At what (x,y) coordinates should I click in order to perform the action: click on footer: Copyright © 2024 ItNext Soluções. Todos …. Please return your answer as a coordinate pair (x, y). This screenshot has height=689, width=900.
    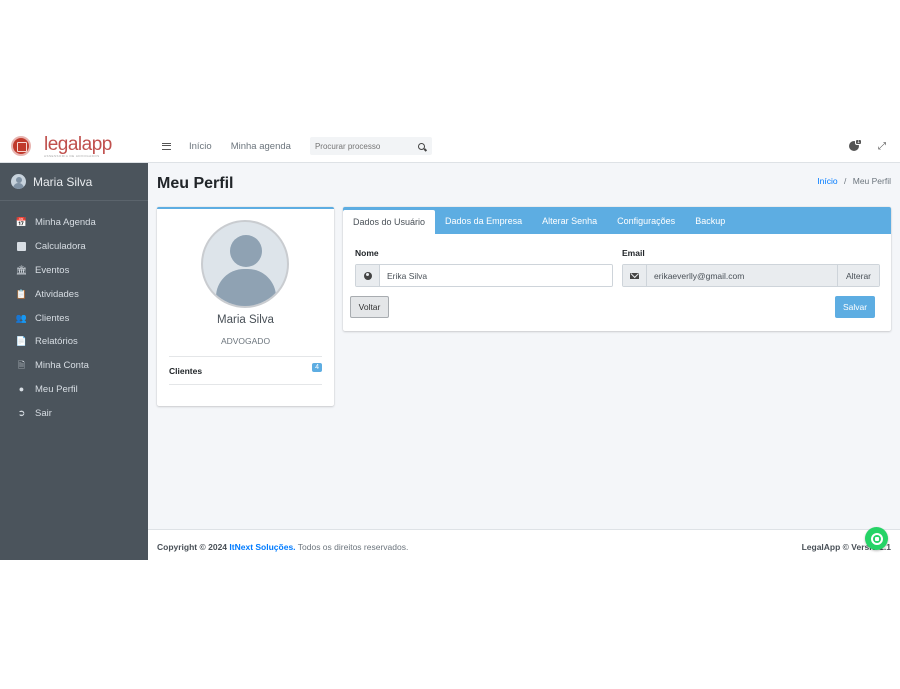
    Looking at the image, I should click on (524, 544).